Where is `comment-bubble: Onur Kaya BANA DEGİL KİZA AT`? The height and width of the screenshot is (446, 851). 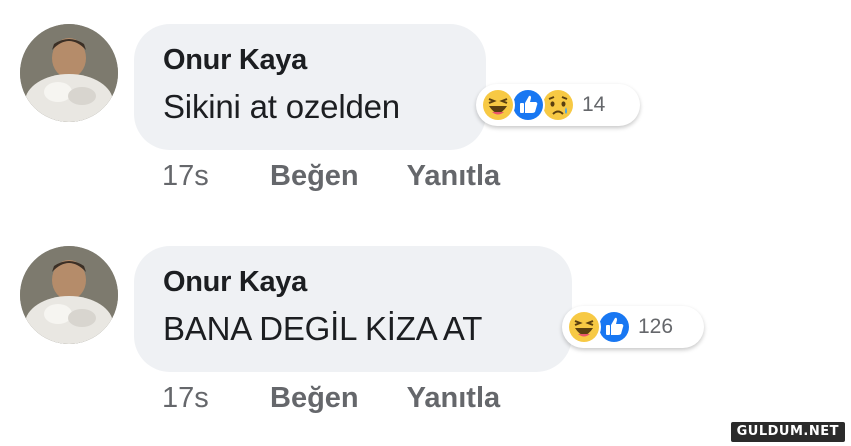
comment-bubble: Onur Kaya BANA DEGİL KİZA AT is located at coordinates (353, 309).